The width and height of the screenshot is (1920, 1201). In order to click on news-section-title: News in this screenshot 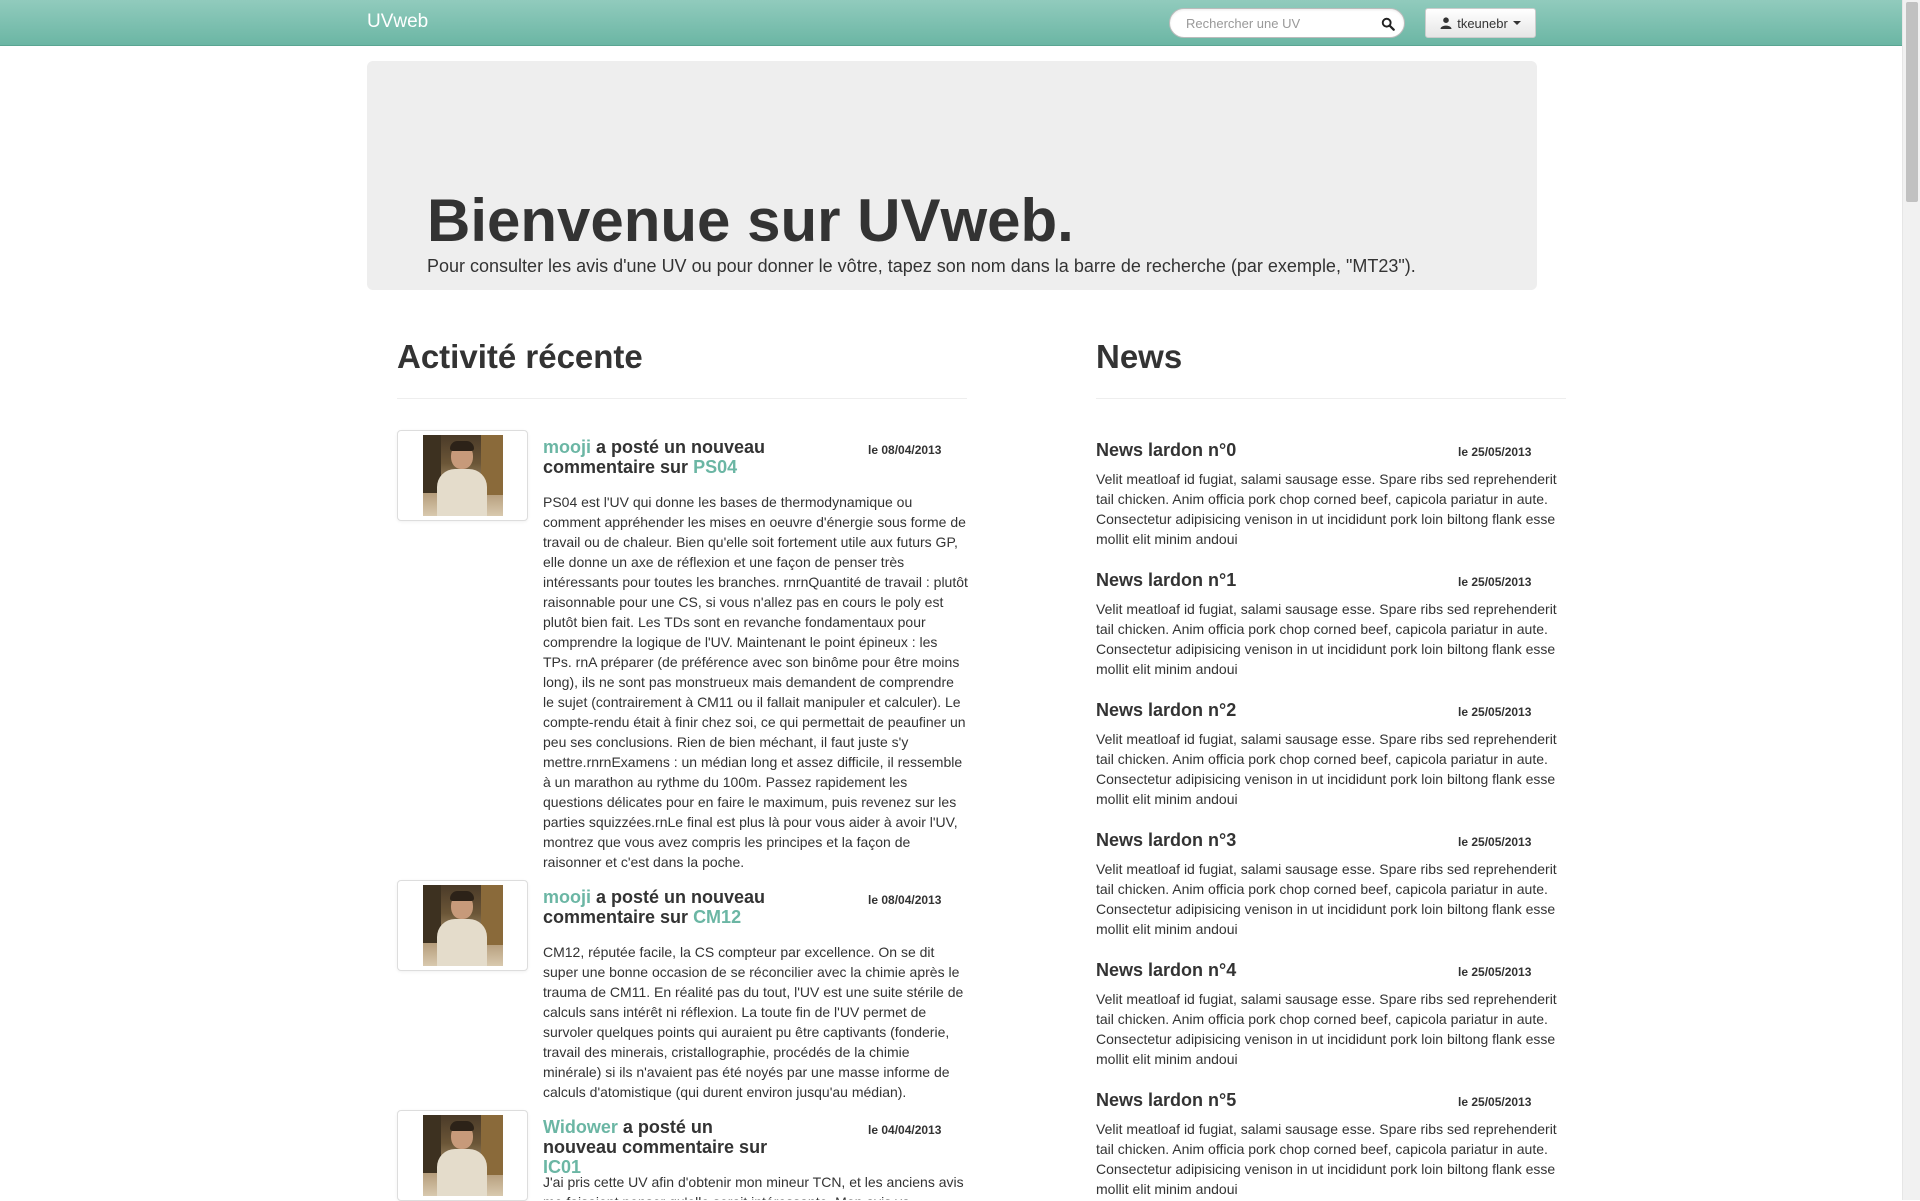, I will do `click(1139, 356)`.